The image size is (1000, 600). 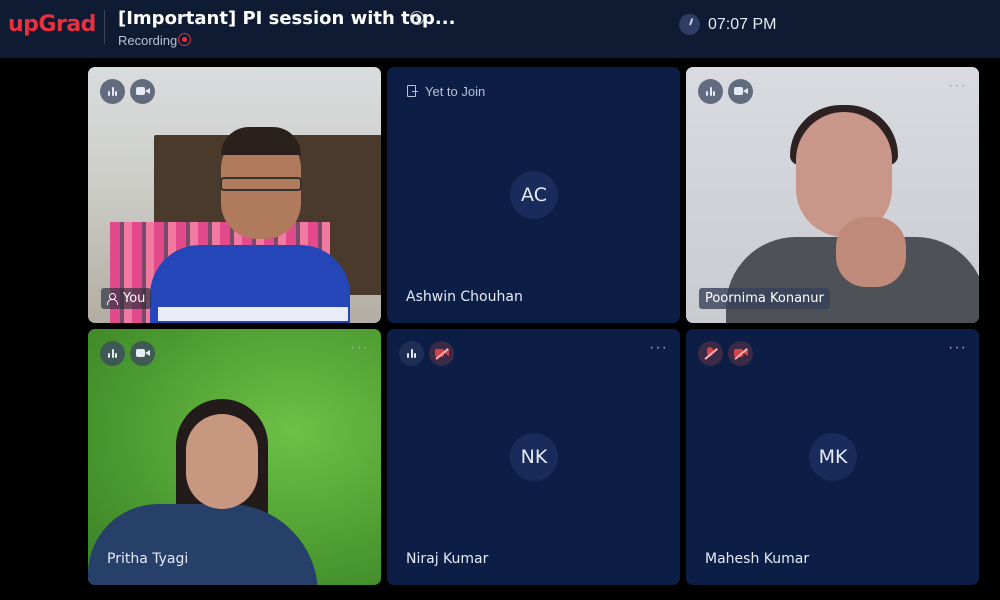 I want to click on participant-avatar: NK, so click(x=534, y=457).